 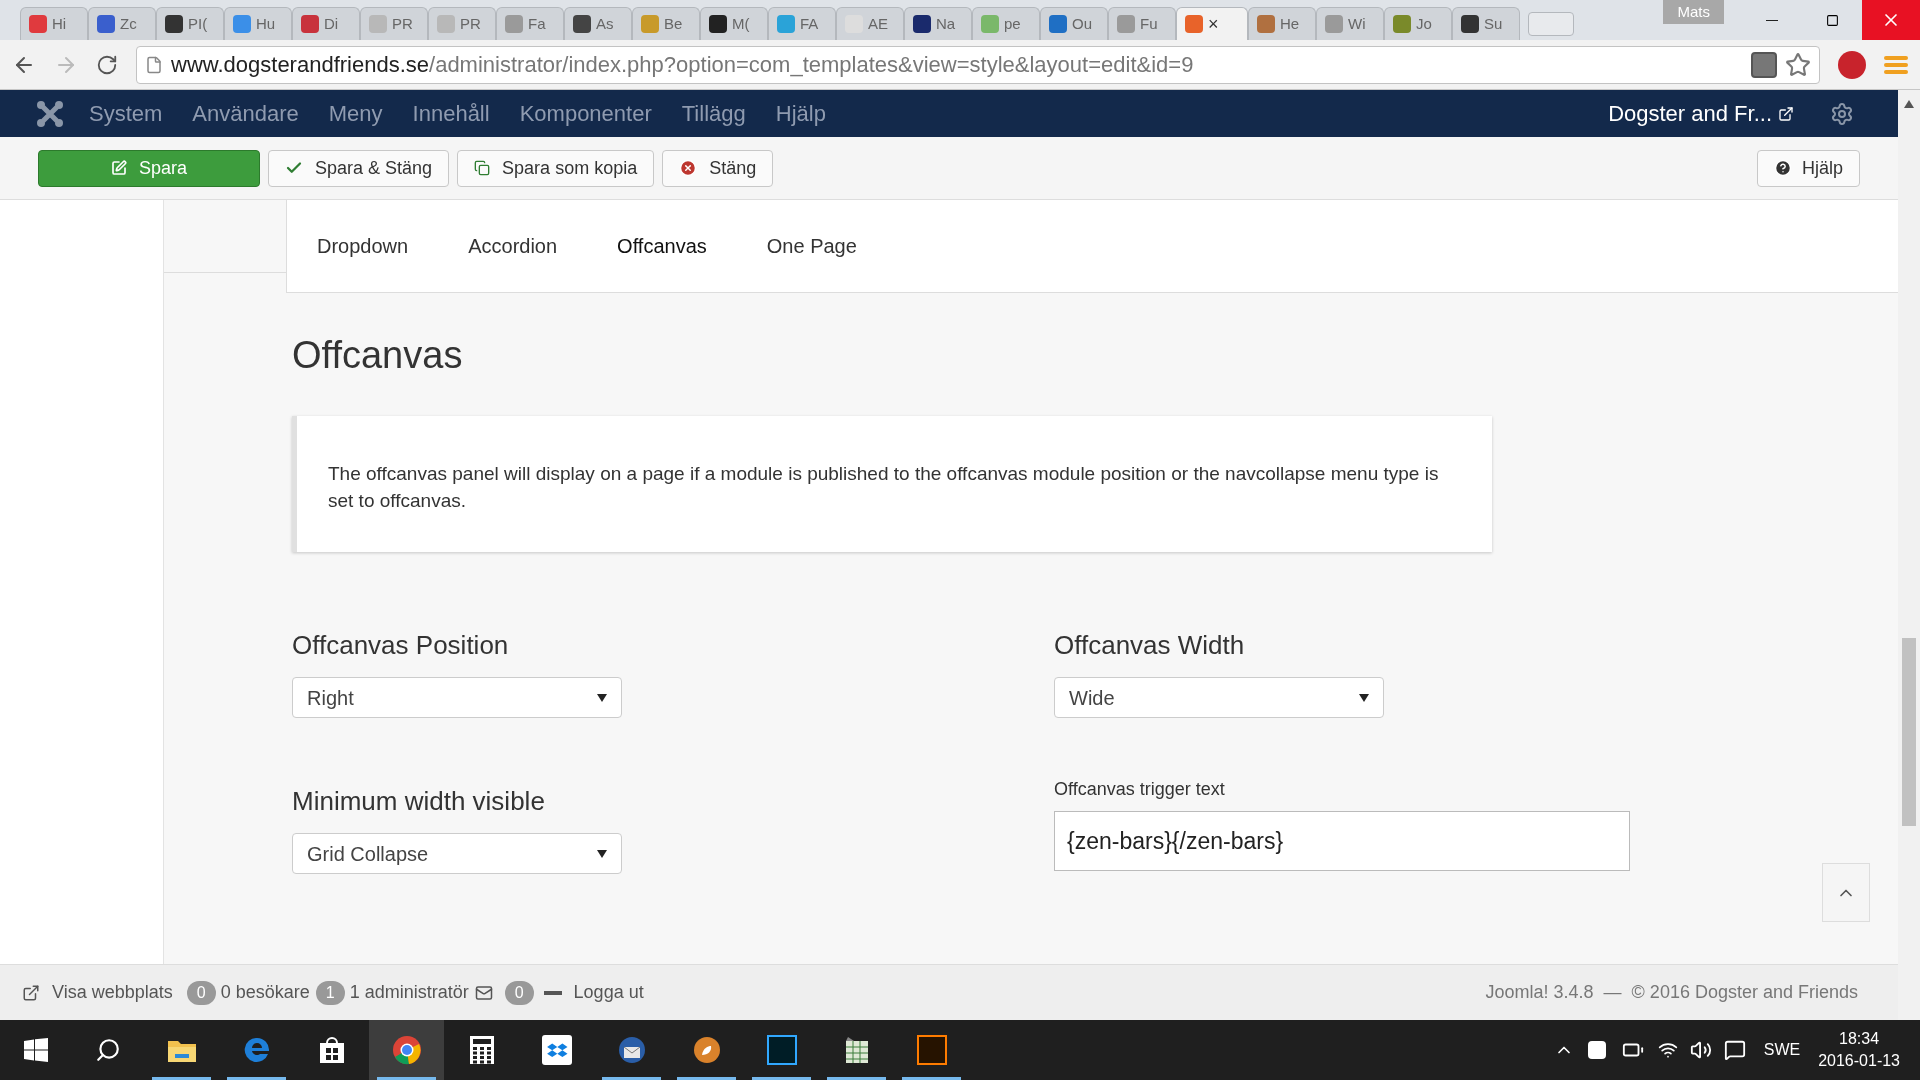 What do you see at coordinates (537, 23) in the screenshot?
I see `tab-title: Fa` at bounding box center [537, 23].